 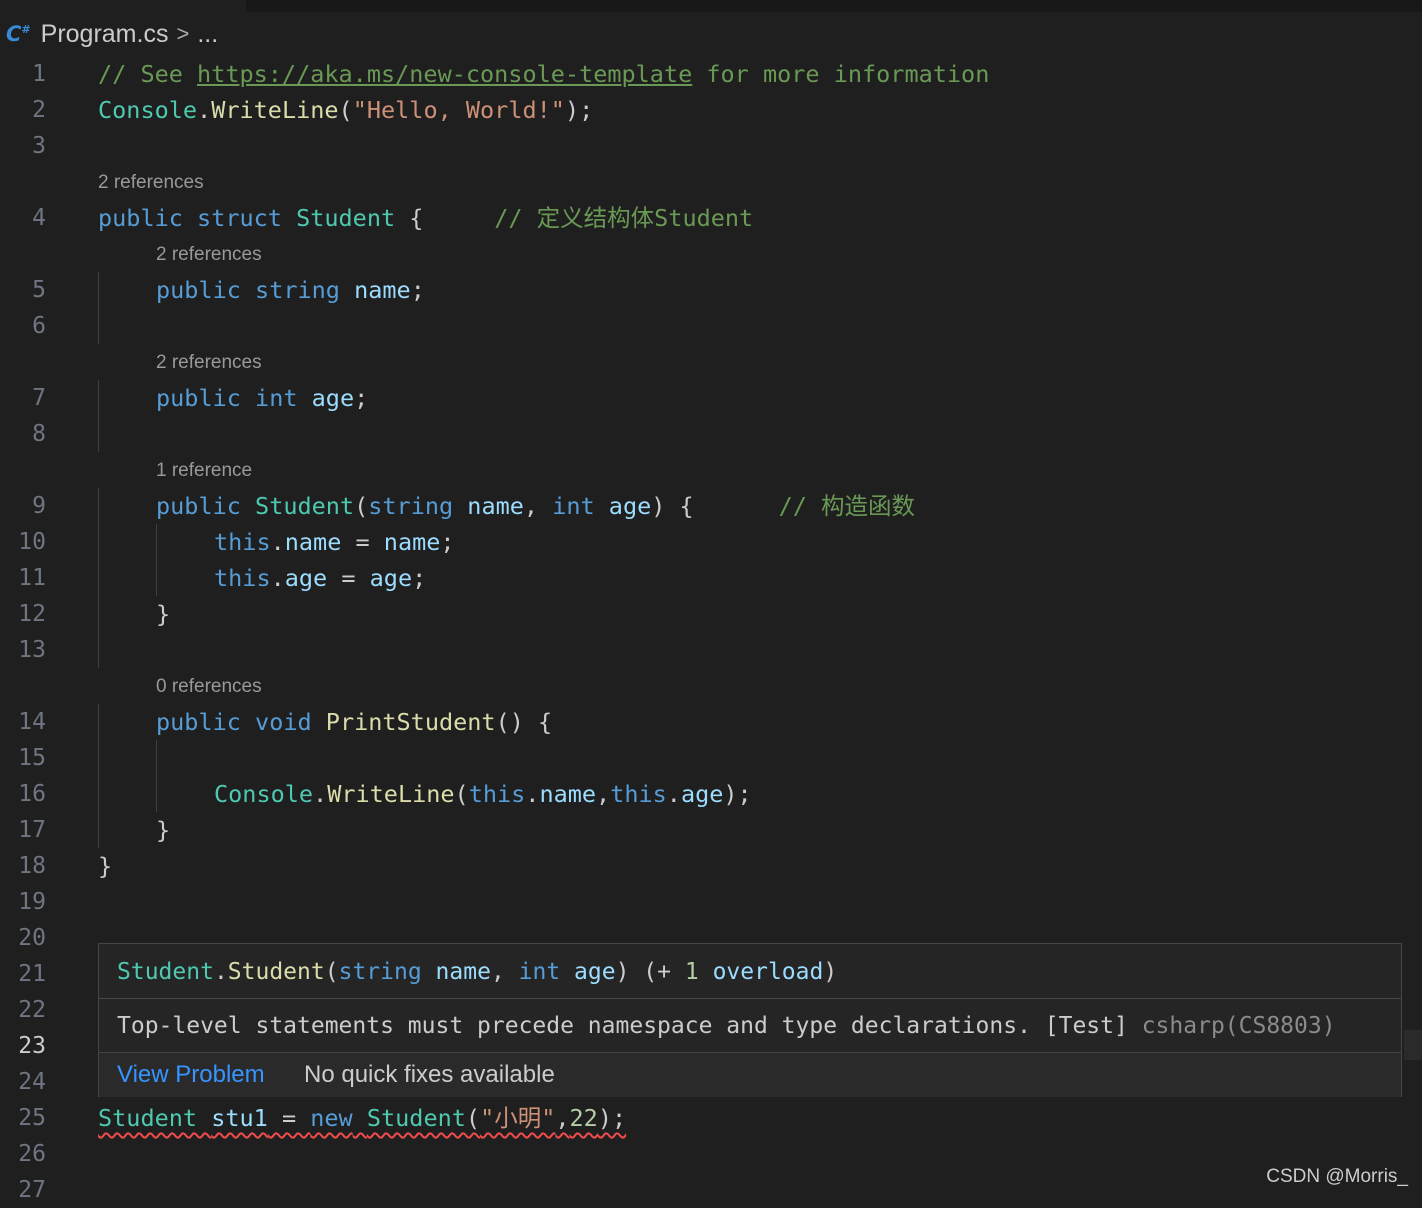 I want to click on token-number: 22, so click(x=583, y=1118).